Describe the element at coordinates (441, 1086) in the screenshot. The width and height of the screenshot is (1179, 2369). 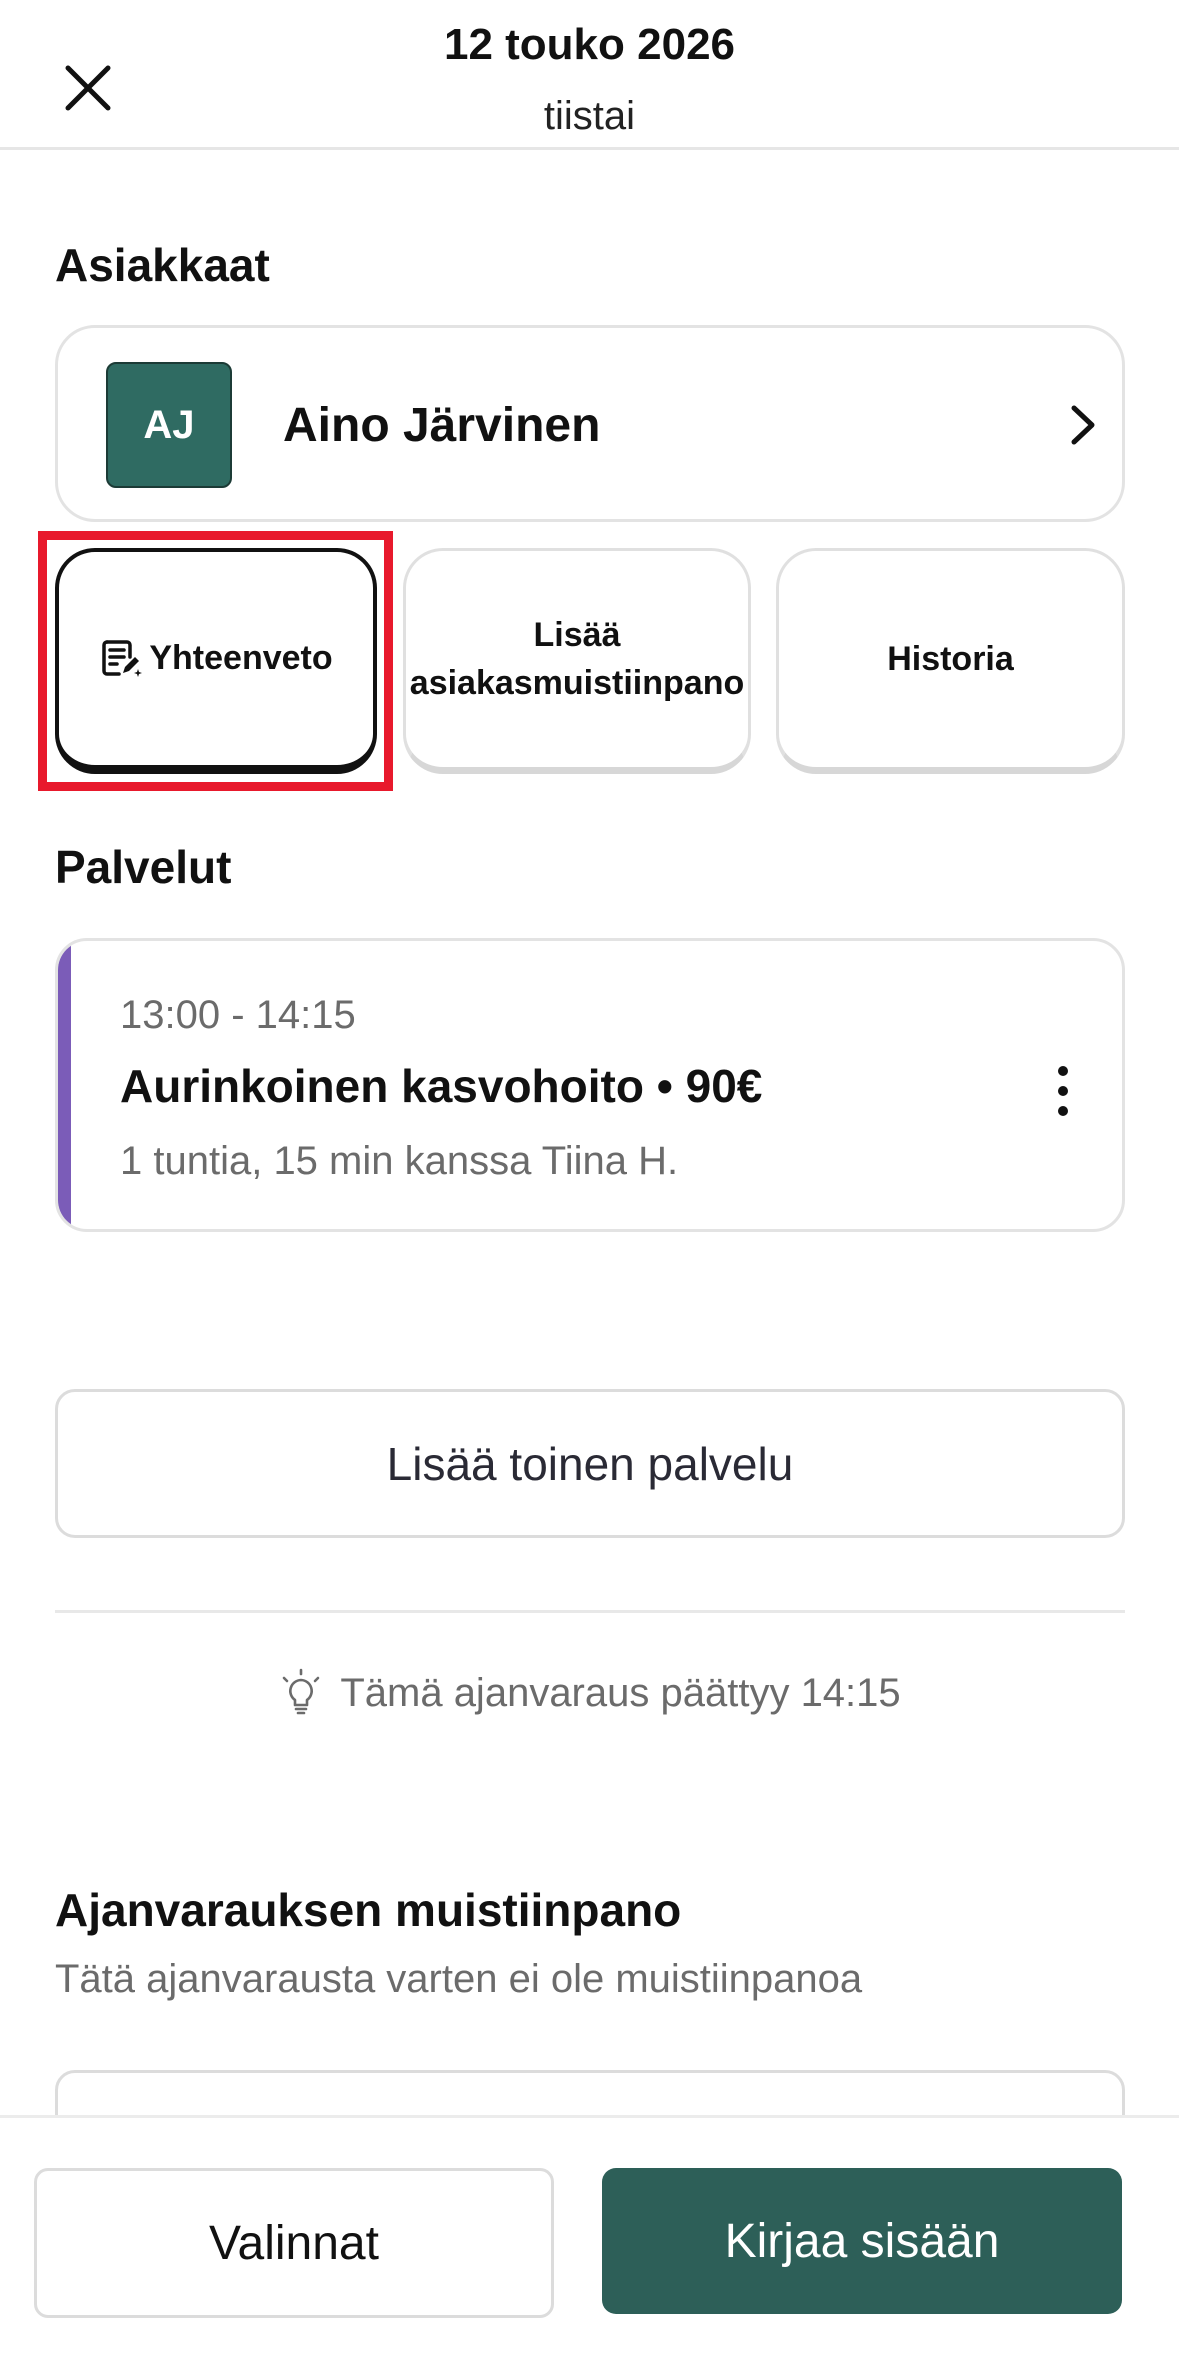
I see `service-name: Aurinkoinen kasvohoito • 90€` at that location.